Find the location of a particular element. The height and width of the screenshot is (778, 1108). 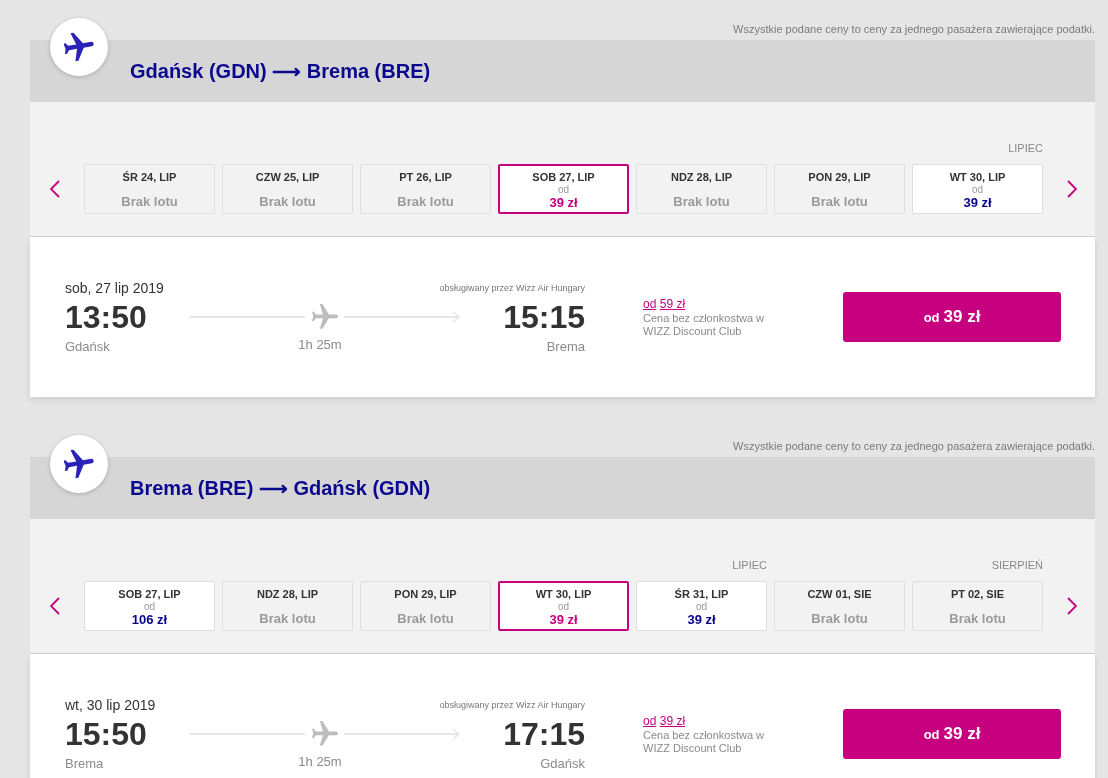

date-option: PT 26, LIP Brak lotu is located at coordinates (425, 189).